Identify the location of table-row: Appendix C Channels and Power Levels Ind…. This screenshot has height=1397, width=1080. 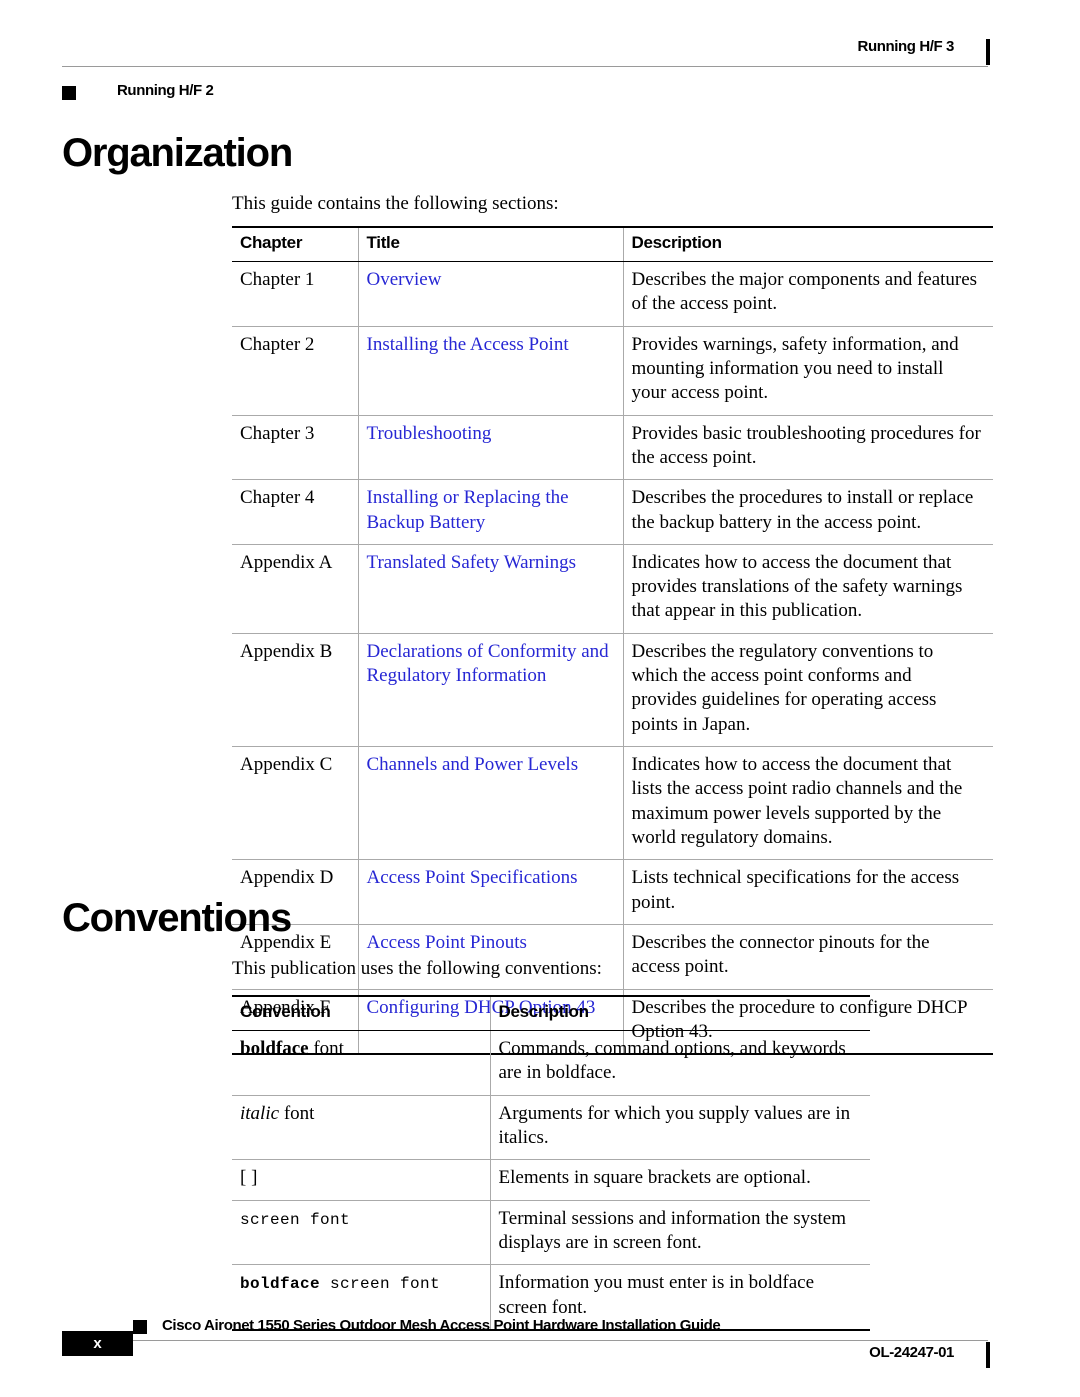
(612, 803).